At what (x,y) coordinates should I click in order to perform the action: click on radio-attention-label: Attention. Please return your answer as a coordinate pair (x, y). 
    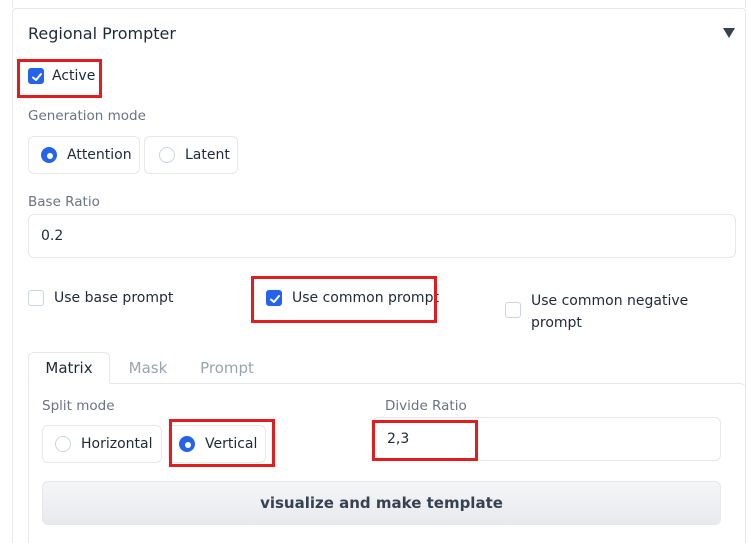
    Looking at the image, I should click on (99, 155).